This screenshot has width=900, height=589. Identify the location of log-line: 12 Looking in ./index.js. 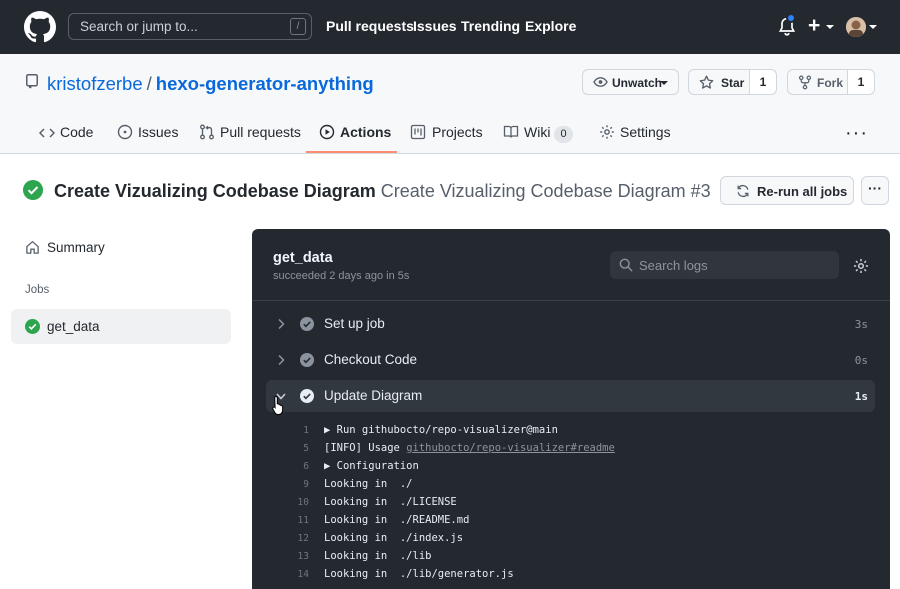
(570, 541).